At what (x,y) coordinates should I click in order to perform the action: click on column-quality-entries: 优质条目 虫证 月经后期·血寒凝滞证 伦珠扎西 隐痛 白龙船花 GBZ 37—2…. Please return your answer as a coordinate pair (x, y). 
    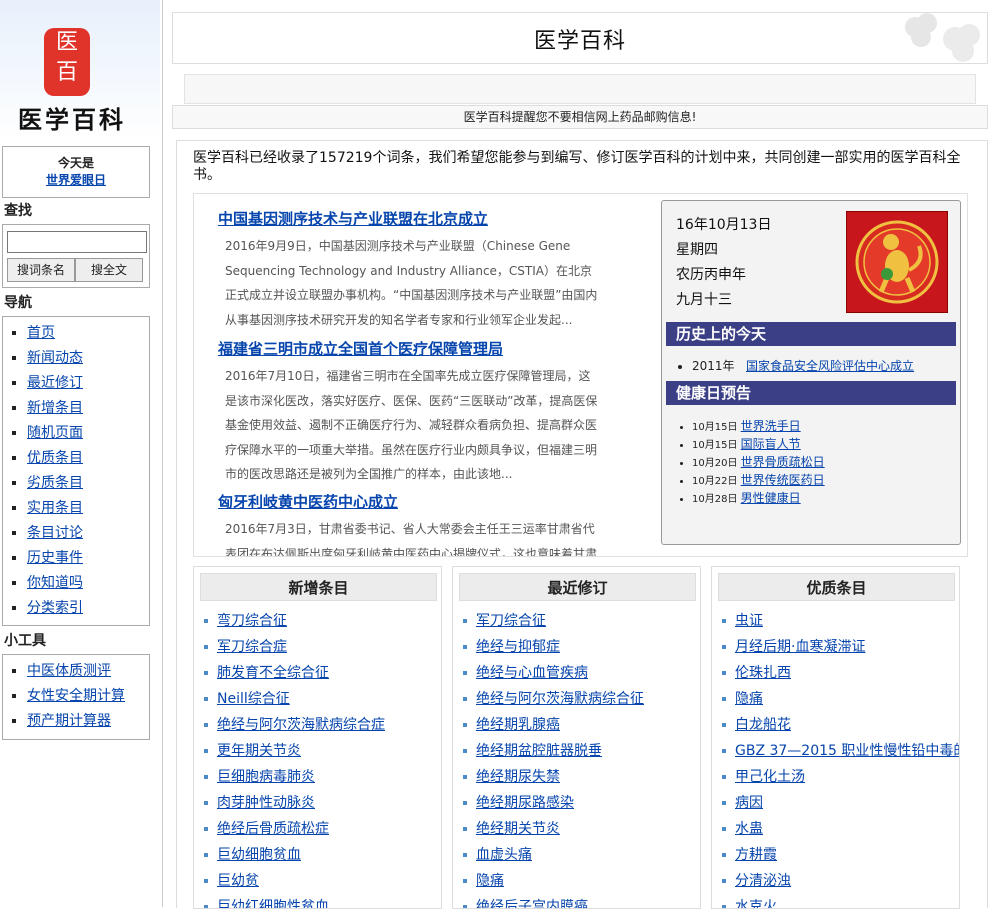
    Looking at the image, I should click on (835, 737).